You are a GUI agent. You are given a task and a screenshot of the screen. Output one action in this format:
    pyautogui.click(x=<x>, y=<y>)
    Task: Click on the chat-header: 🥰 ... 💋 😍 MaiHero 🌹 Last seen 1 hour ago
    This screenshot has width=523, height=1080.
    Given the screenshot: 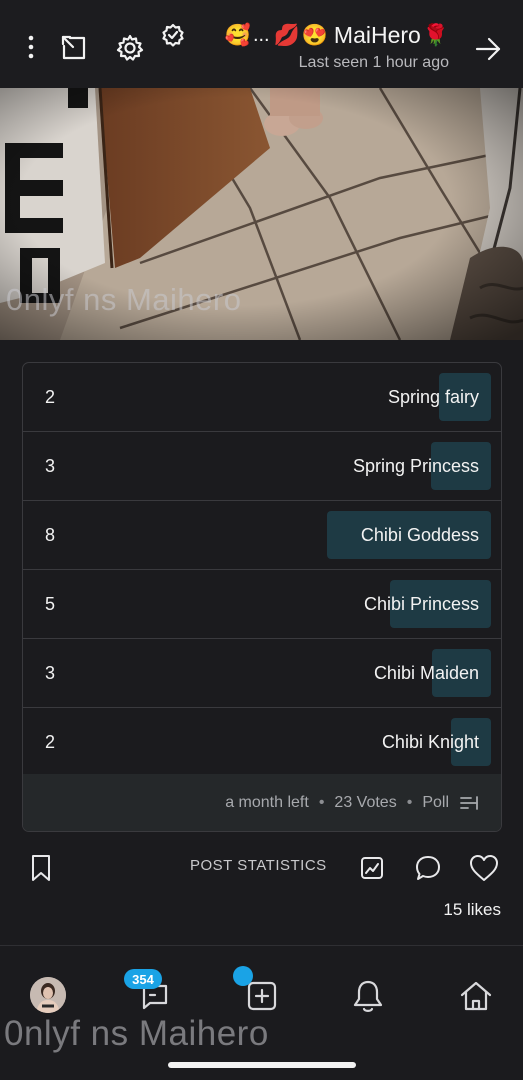 What is the action you would take?
    pyautogui.click(x=261, y=44)
    